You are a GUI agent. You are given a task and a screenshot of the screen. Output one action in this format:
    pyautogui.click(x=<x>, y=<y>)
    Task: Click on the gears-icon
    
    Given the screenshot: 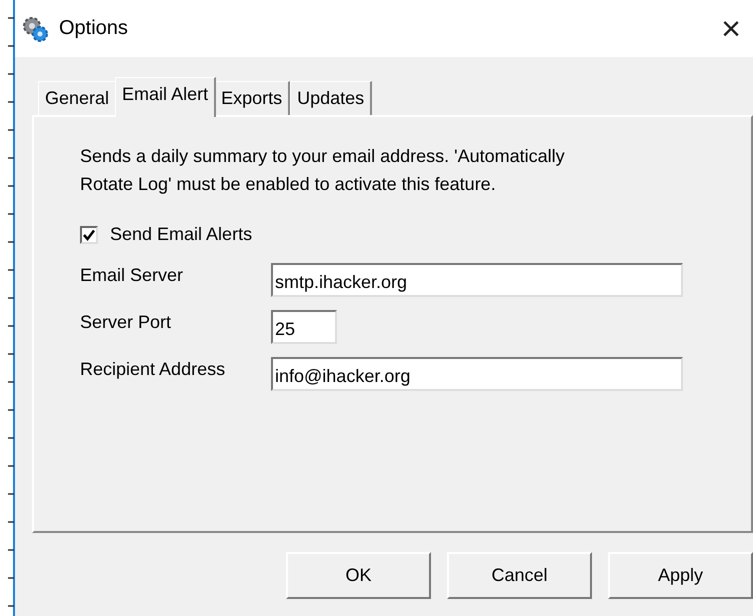 What is the action you would take?
    pyautogui.click(x=35, y=28)
    